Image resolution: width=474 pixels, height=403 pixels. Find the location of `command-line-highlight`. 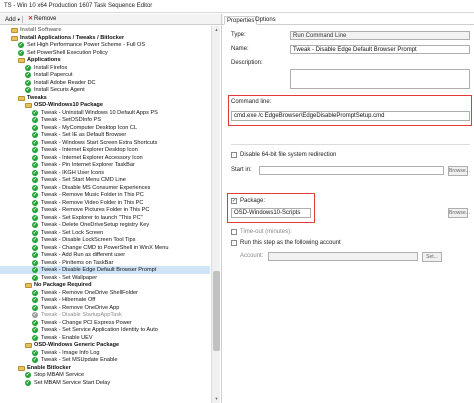

command-line-highlight is located at coordinates (350, 110).